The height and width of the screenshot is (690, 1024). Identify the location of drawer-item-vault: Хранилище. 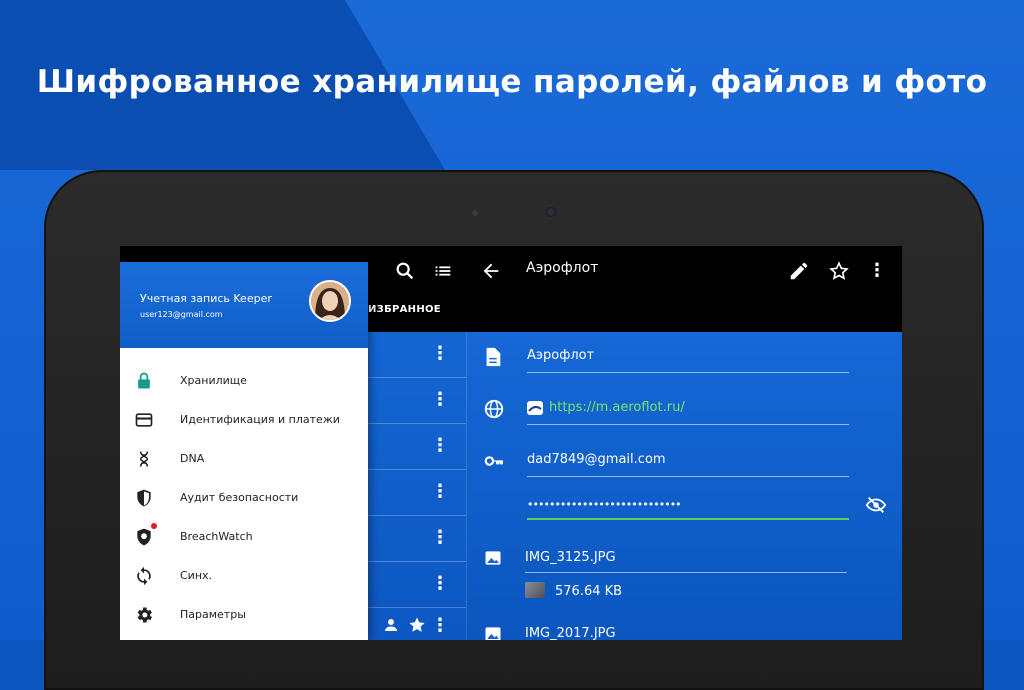
(244, 381).